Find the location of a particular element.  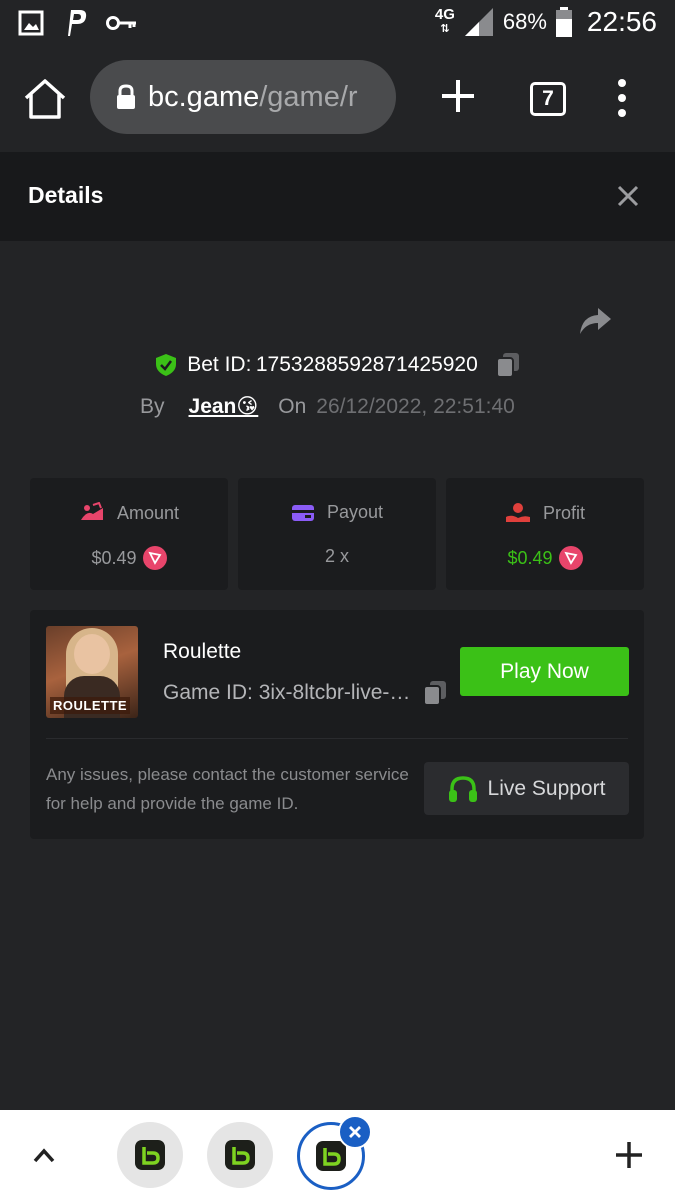

more-vertical-icon is located at coordinates (622, 98).